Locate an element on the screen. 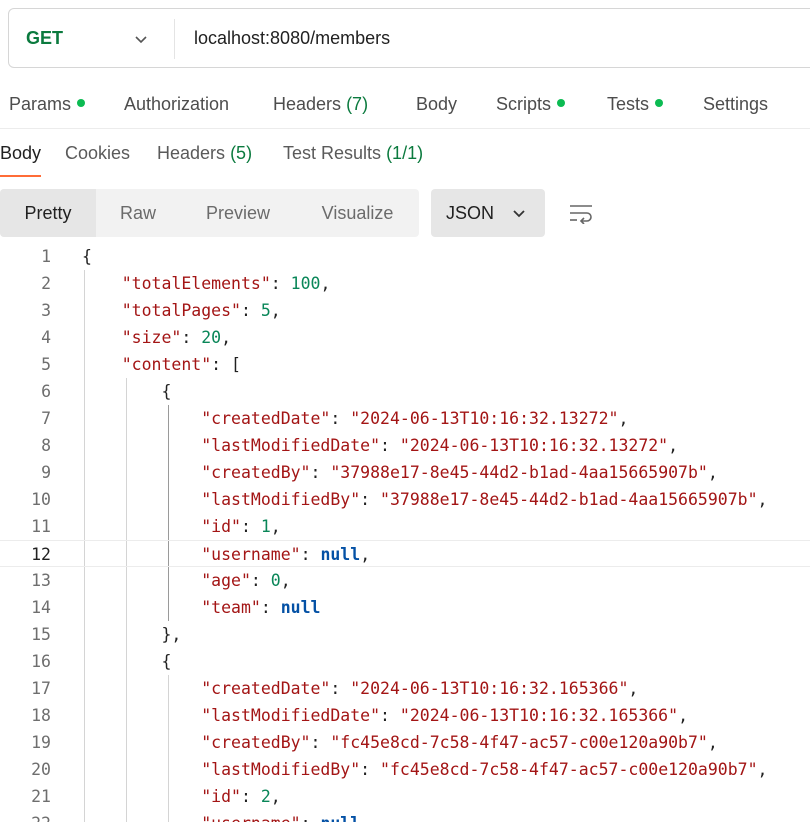  code-line: 15 }, is located at coordinates (405, 634).